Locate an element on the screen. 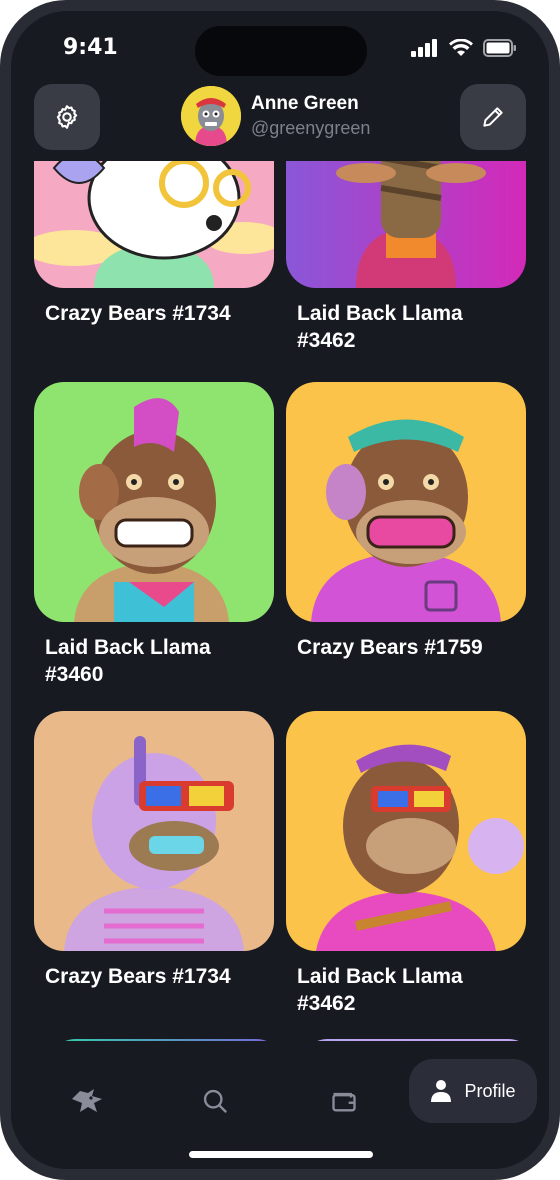 The image size is (560, 1180). wallet-icon is located at coordinates (344, 1102).